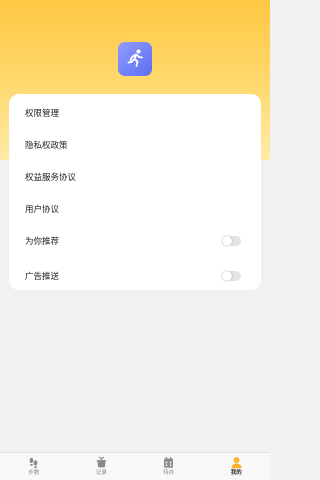 The height and width of the screenshot is (480, 320). What do you see at coordinates (42, 114) in the screenshot?
I see `menu-item-label: 权限管理` at bounding box center [42, 114].